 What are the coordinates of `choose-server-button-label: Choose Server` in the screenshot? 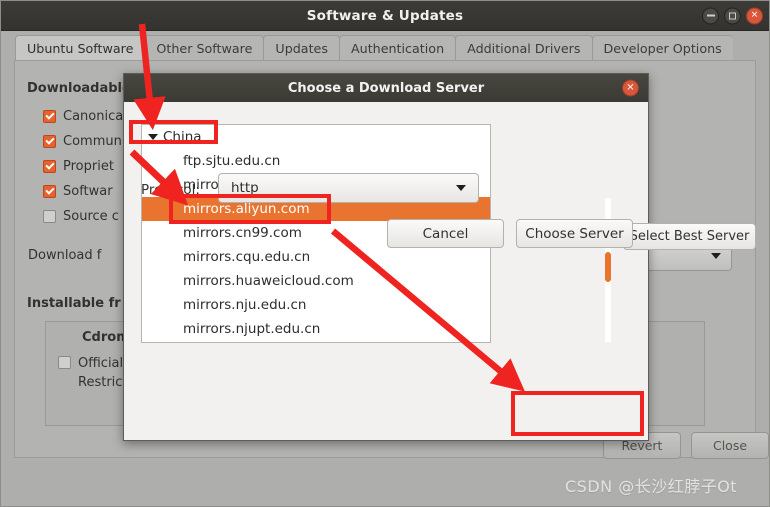 It's located at (574, 233).